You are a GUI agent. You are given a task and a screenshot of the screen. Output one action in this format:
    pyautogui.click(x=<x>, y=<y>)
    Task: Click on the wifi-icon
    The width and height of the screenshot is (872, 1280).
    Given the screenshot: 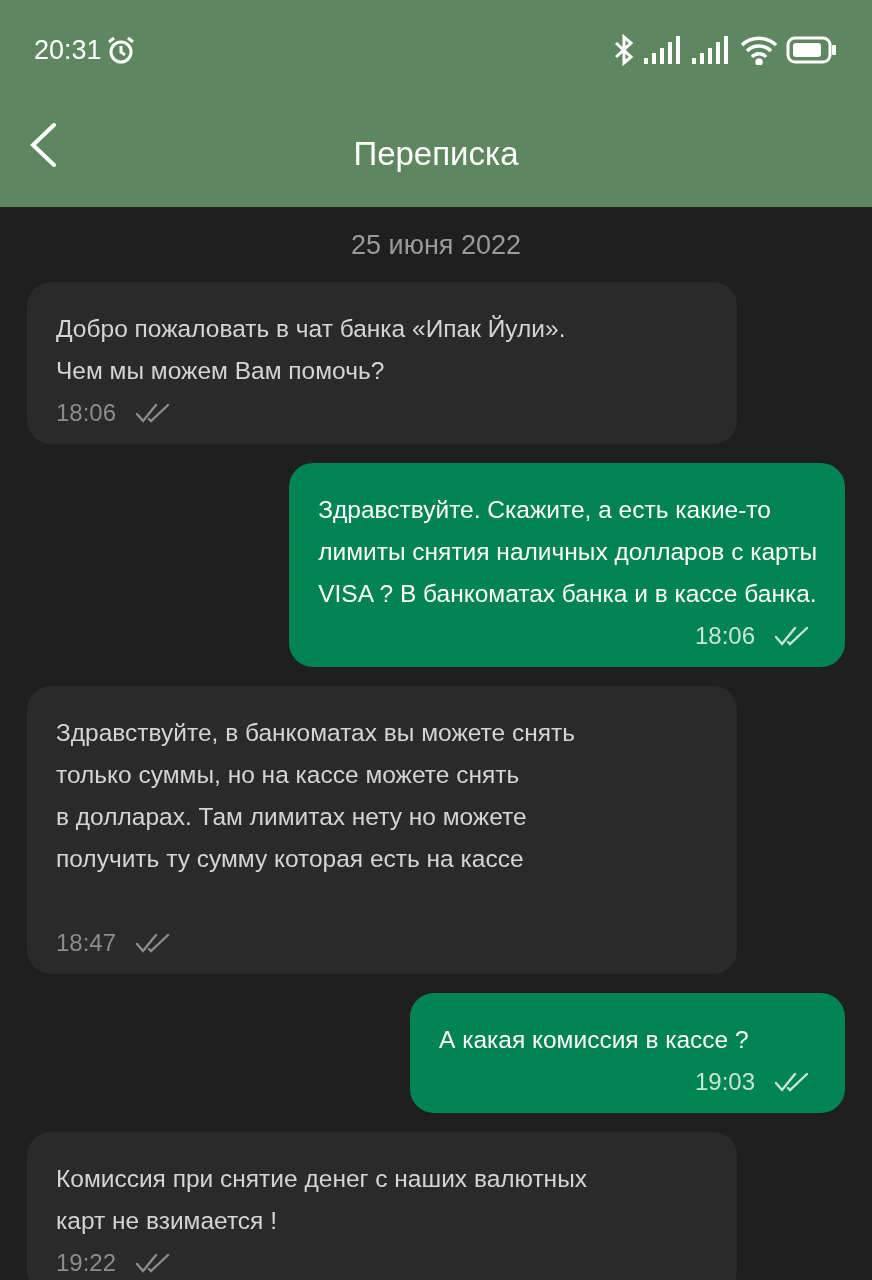 What is the action you would take?
    pyautogui.click(x=759, y=50)
    